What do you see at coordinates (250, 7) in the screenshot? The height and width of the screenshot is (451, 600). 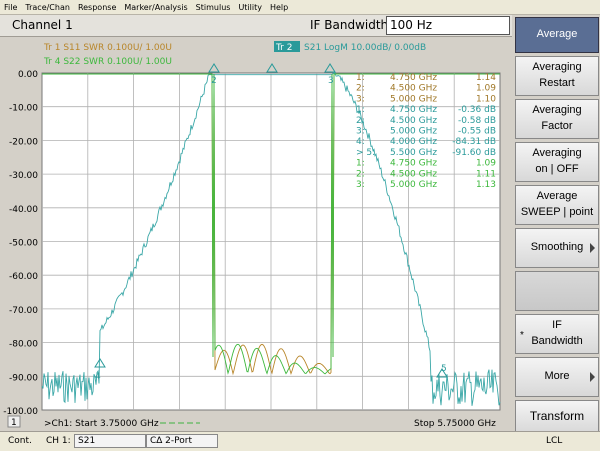 I see `menu-utility: Utility` at bounding box center [250, 7].